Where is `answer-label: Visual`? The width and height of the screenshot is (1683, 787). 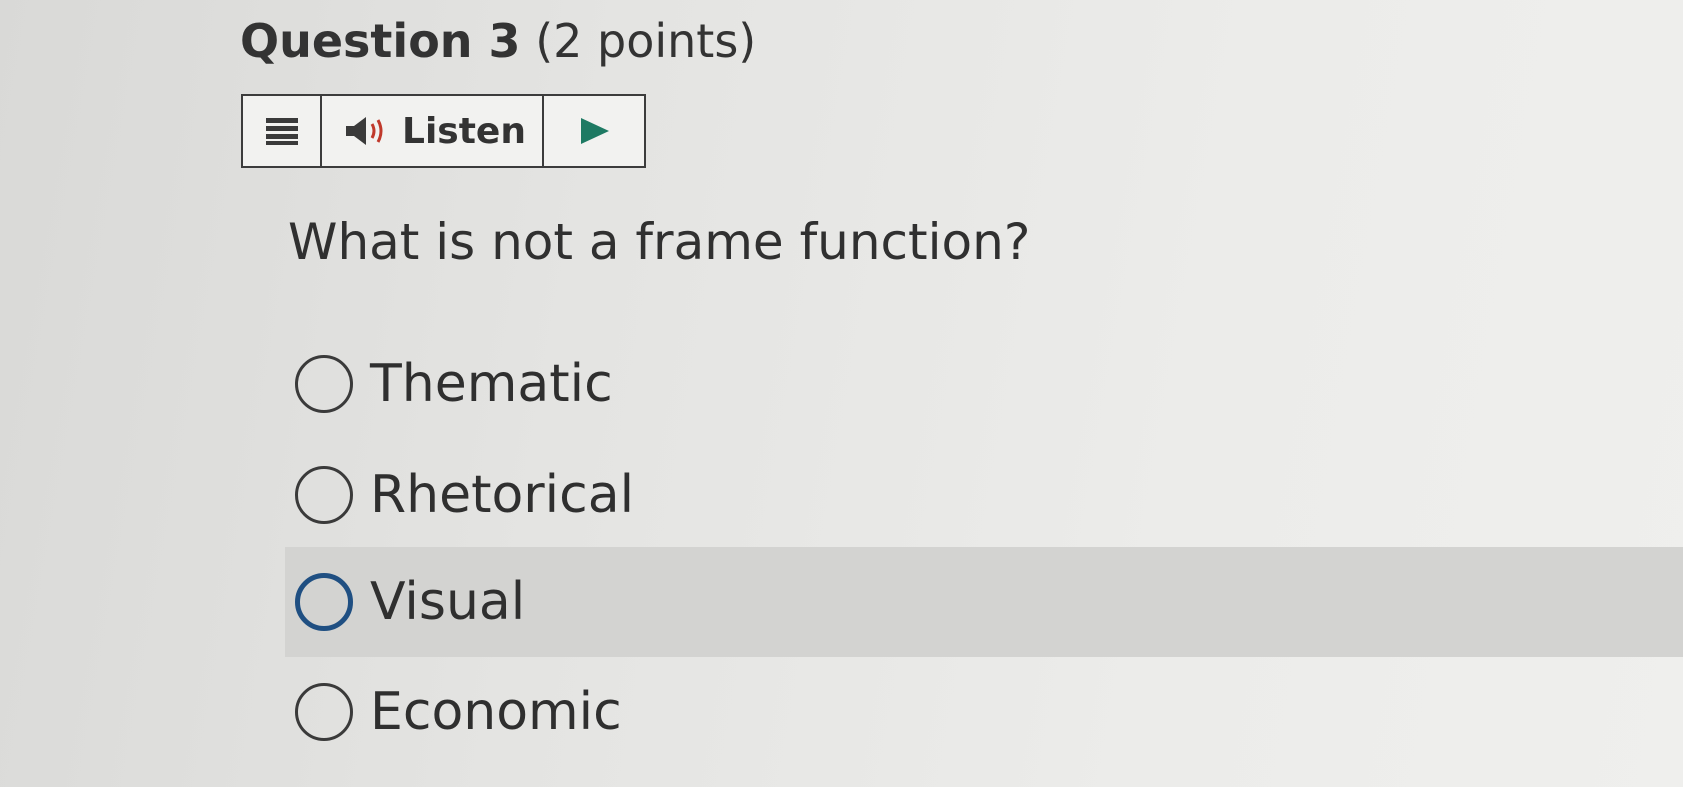 answer-label: Visual is located at coordinates (448, 602).